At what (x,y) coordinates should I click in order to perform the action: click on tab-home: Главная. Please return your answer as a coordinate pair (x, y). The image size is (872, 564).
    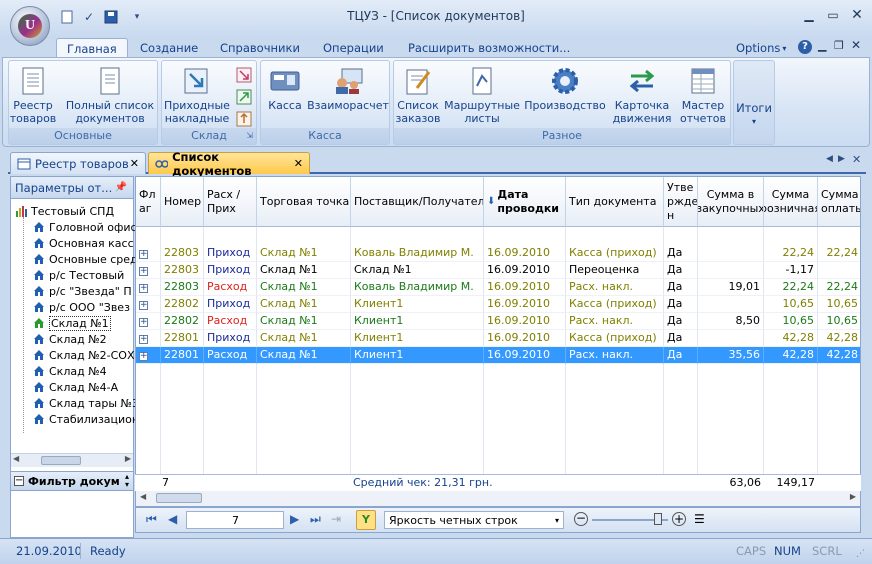
    Looking at the image, I should click on (92, 48).